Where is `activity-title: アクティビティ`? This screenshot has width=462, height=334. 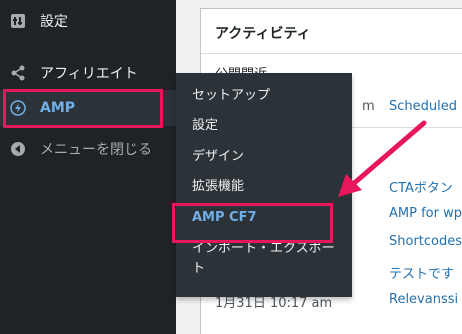 activity-title: アクティビティ is located at coordinates (263, 34).